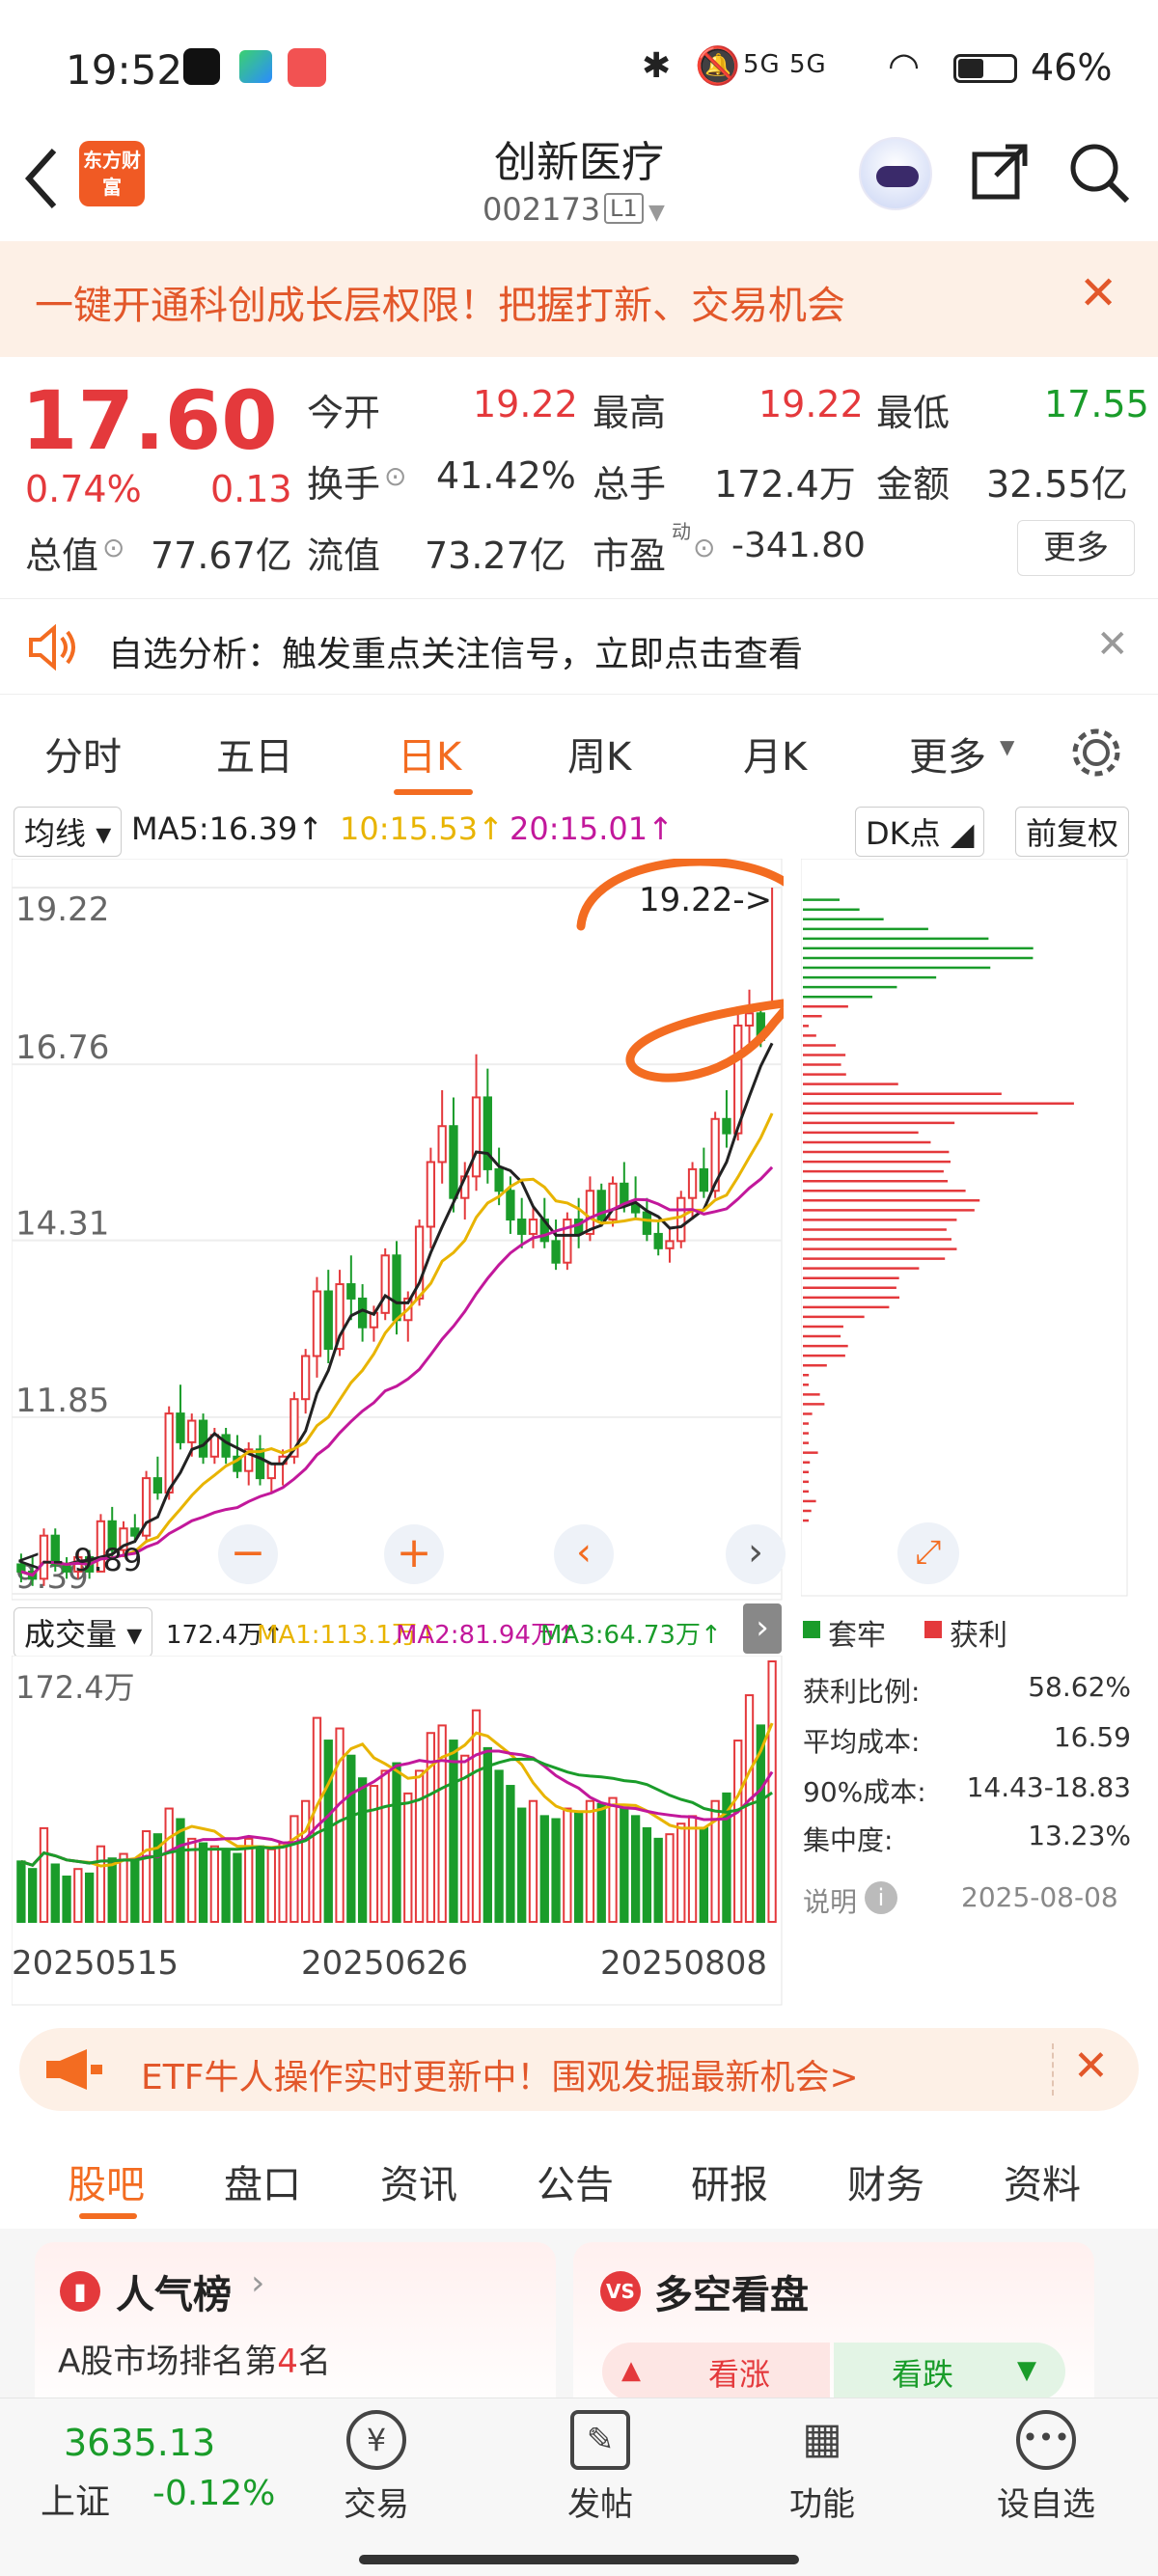 The width and height of the screenshot is (1158, 2576). Describe the element at coordinates (83, 753) in the screenshot. I see `tab-intraday: 分时` at that location.